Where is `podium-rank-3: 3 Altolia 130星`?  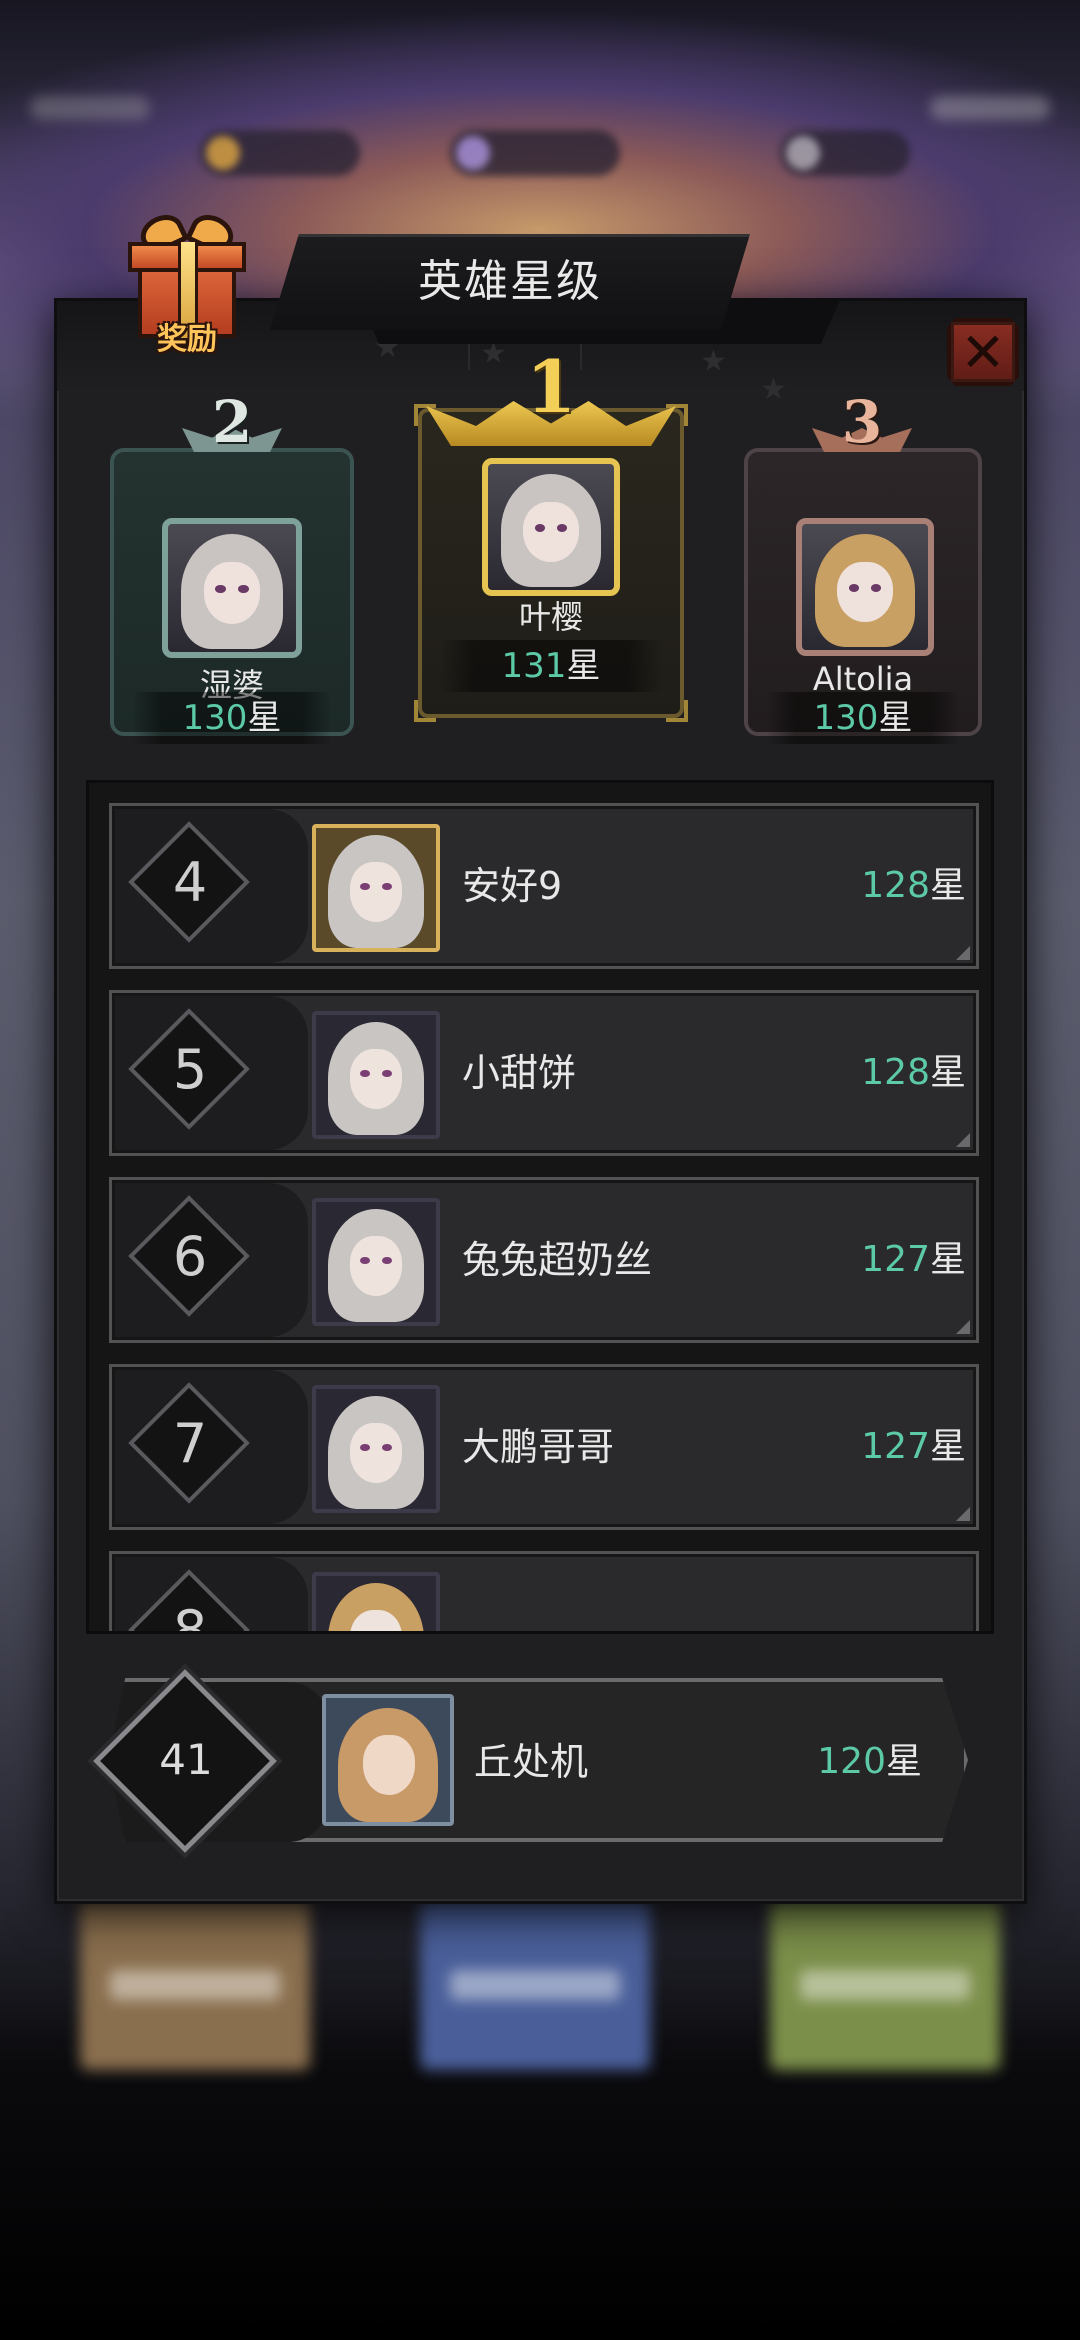 podium-rank-3: 3 Altolia 130星 is located at coordinates (863, 566).